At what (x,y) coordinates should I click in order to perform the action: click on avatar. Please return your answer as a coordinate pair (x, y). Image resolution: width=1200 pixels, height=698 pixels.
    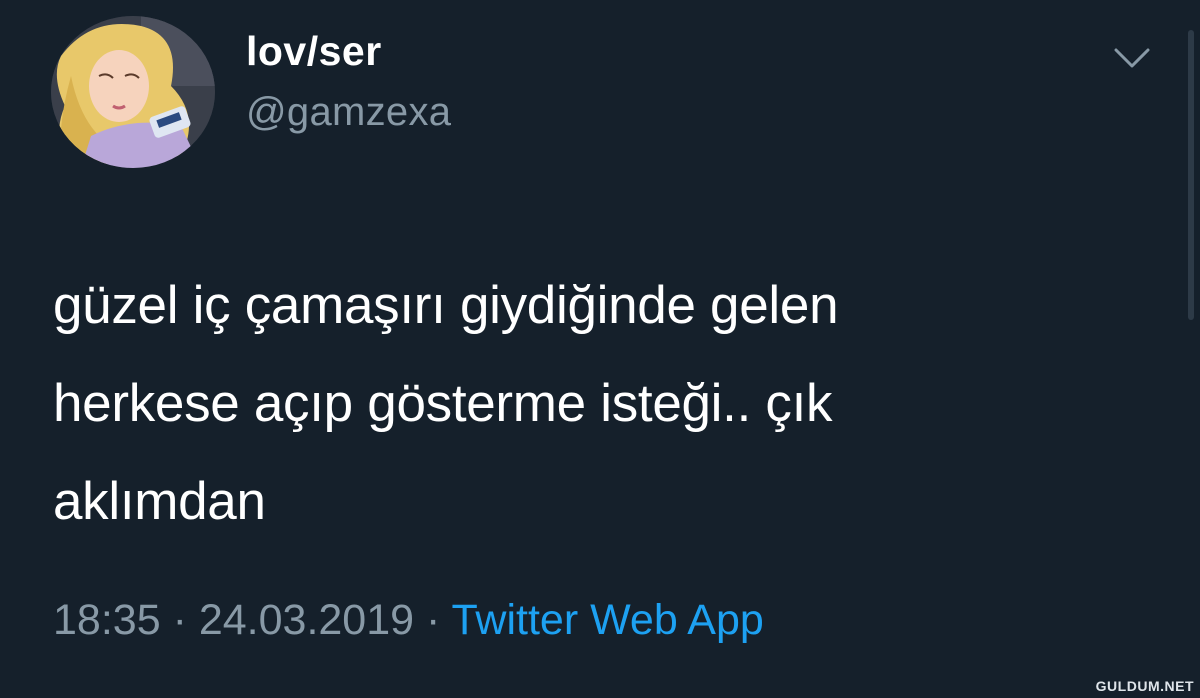
    Looking at the image, I should click on (133, 92).